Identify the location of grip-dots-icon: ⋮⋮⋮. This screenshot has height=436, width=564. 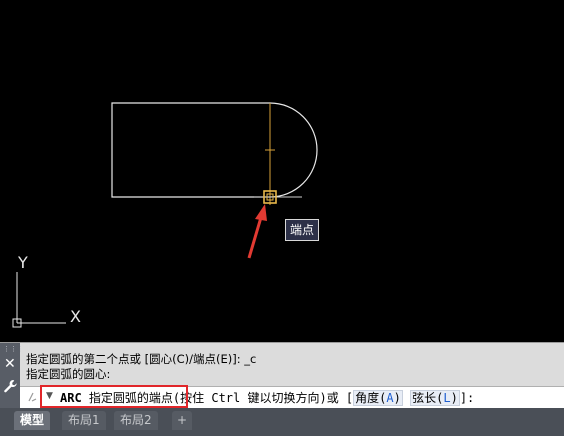
(13, 349).